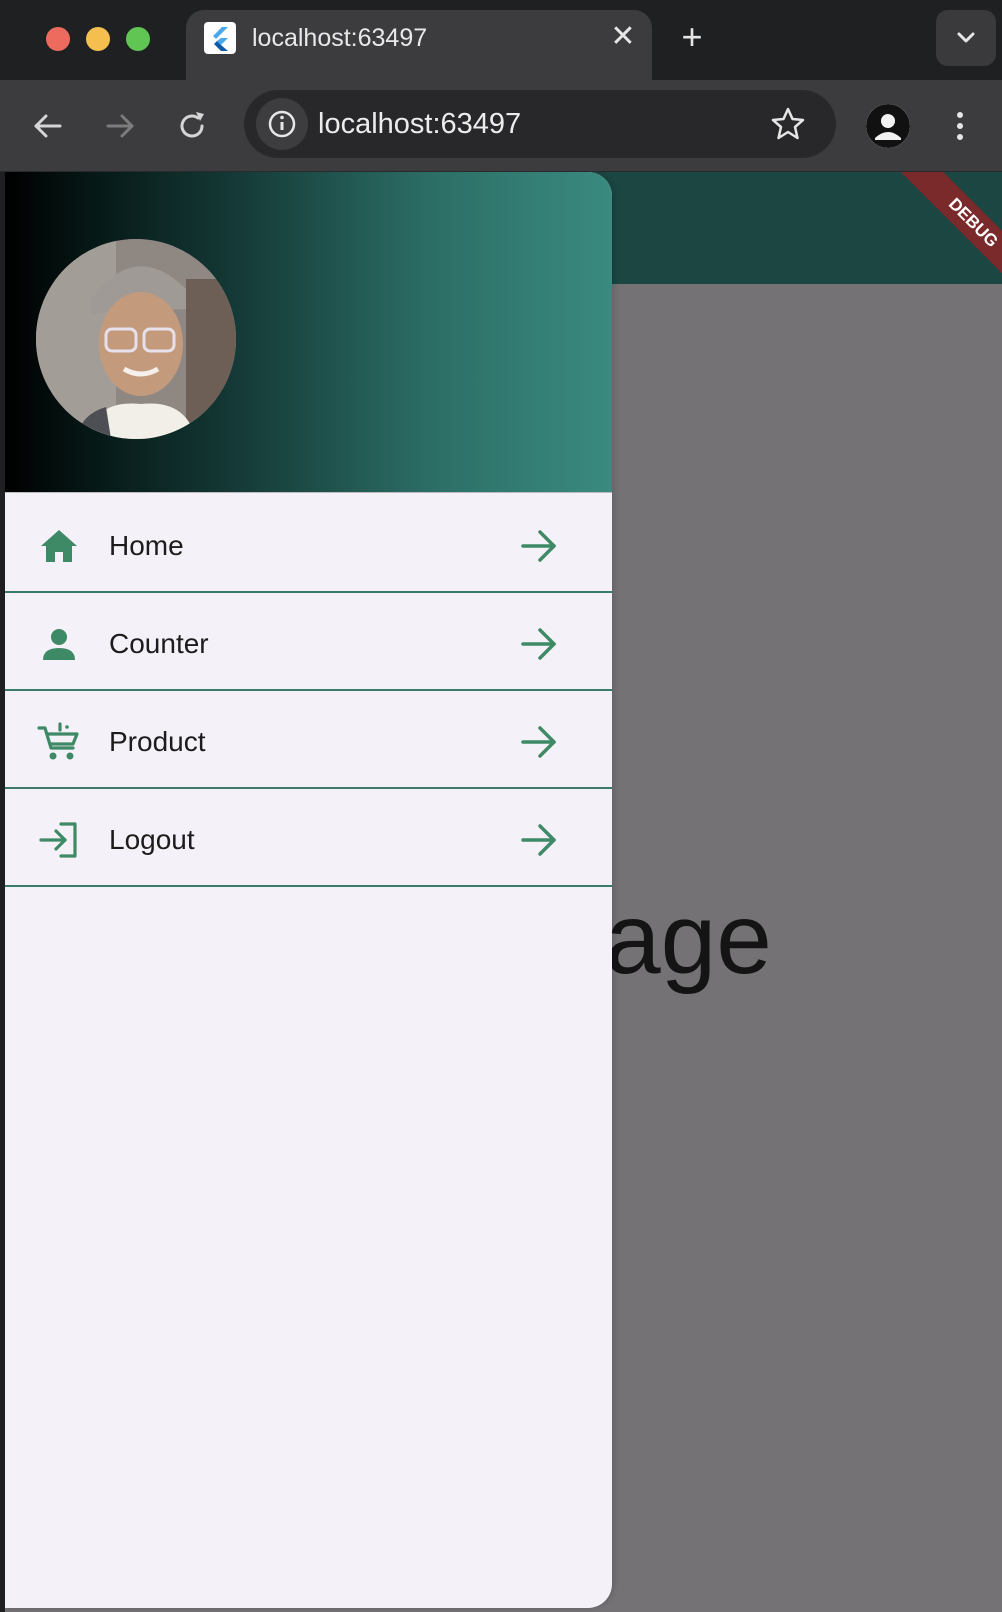 This screenshot has width=1002, height=1612. I want to click on tab-search-button, so click(966, 38).